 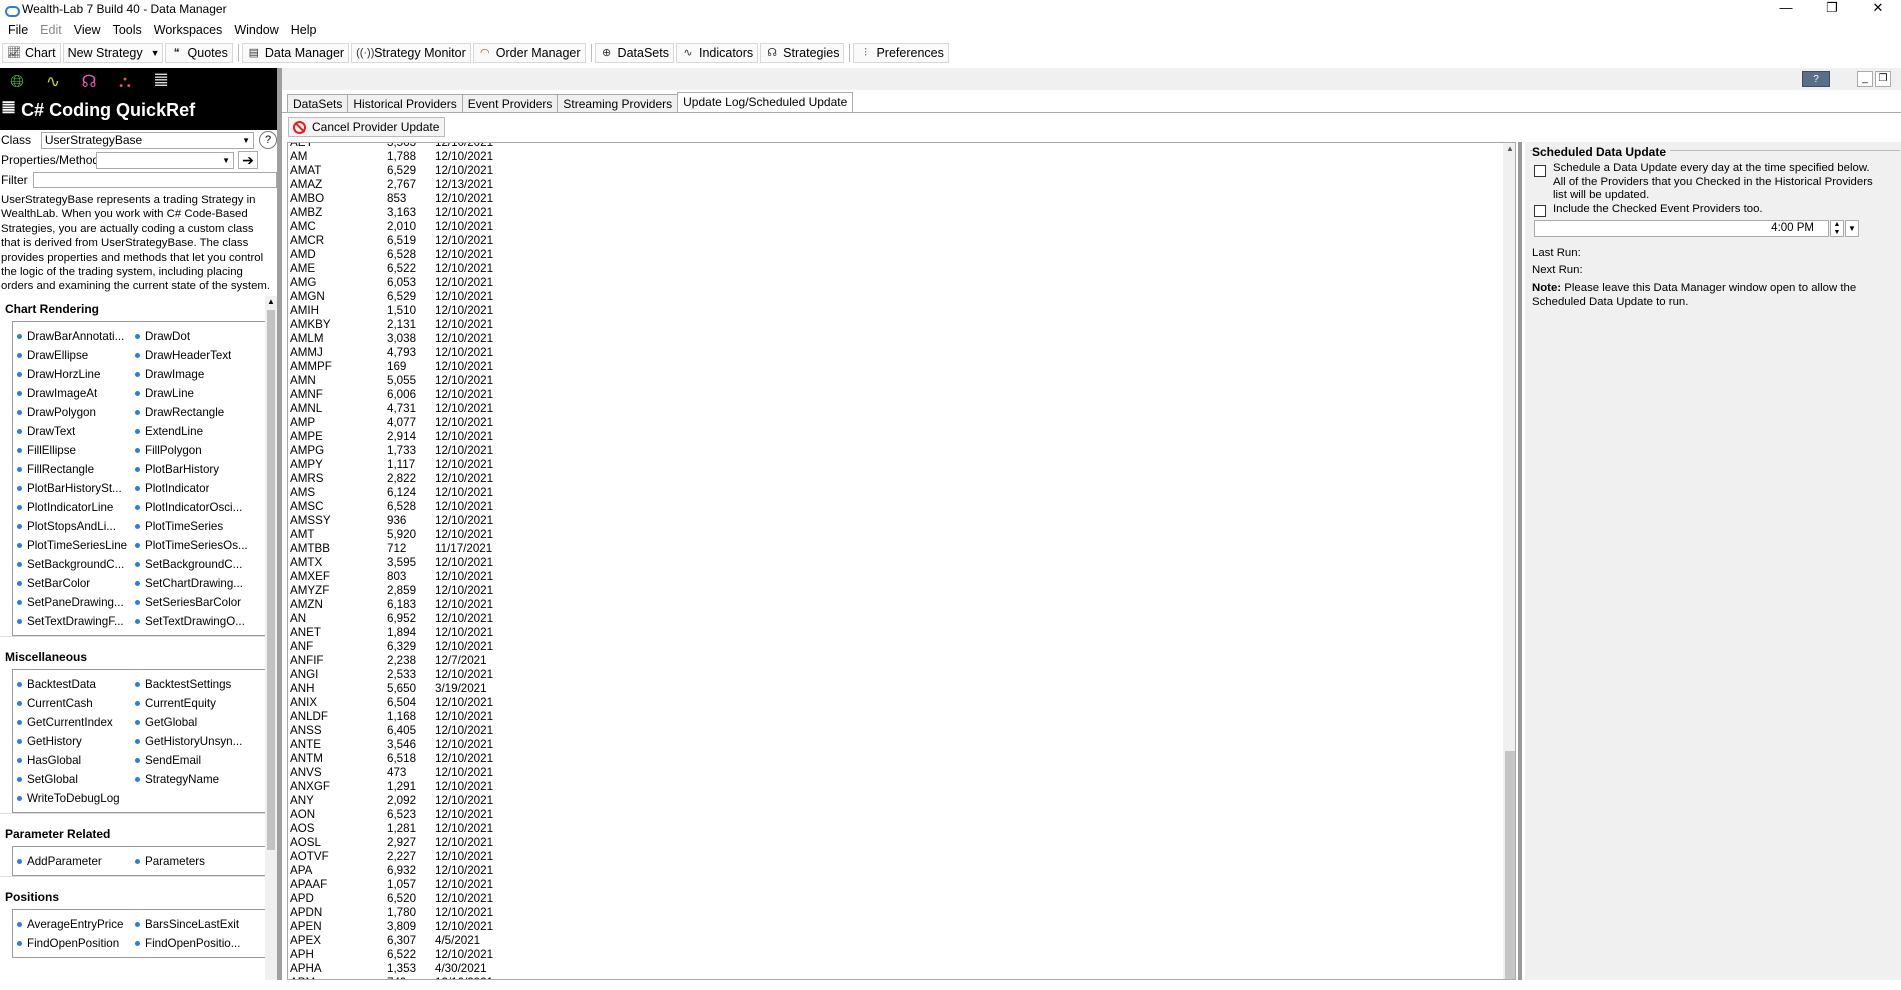 I want to click on member-link: SetBarColor, so click(x=76, y=583).